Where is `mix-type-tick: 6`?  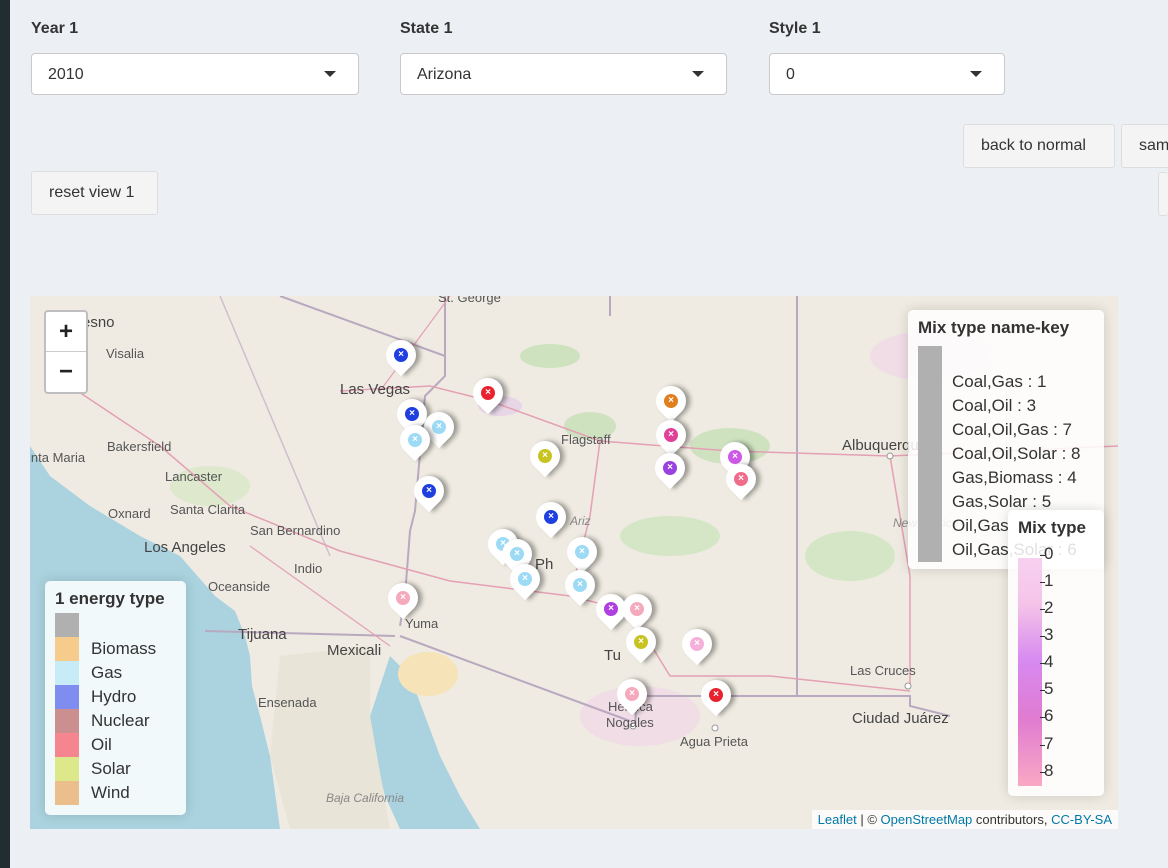
mix-type-tick: 6 is located at coordinates (1046, 716).